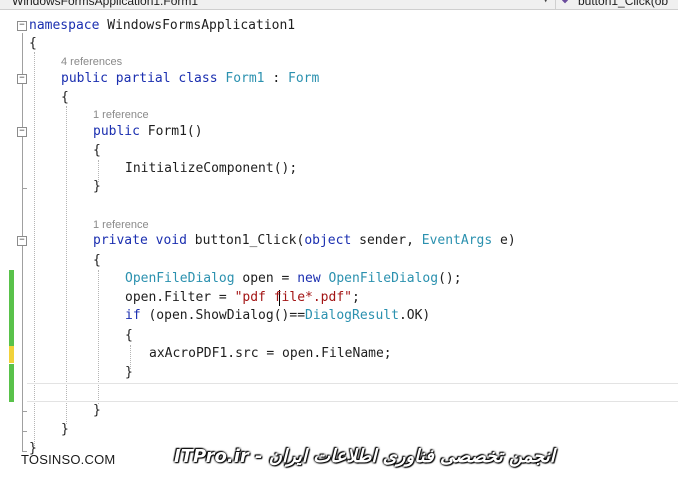 This screenshot has height=482, width=678. What do you see at coordinates (414, 315) in the screenshot?
I see `identifier: .OK)` at bounding box center [414, 315].